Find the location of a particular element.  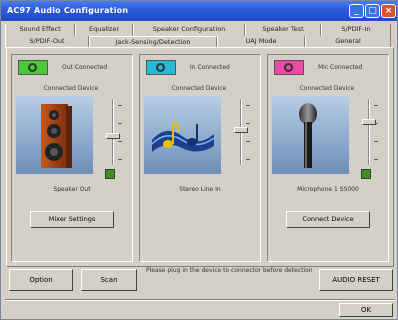

title-bar: AC97 Audio Configuration _ □ × is located at coordinates (199, 11).